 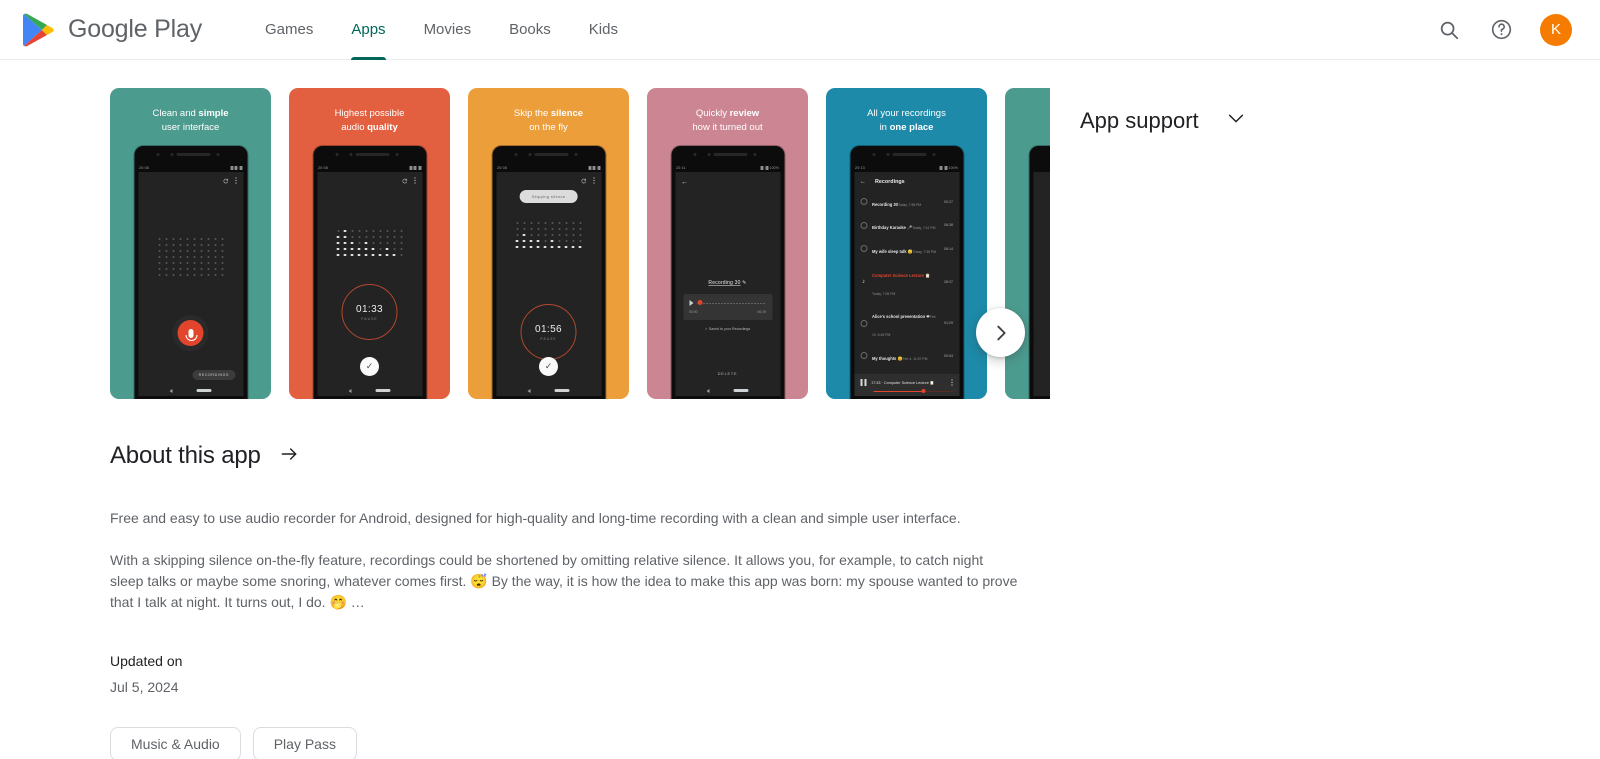 I want to click on screenshot-2-title: Highest possible audio quality, so click(x=369, y=120).